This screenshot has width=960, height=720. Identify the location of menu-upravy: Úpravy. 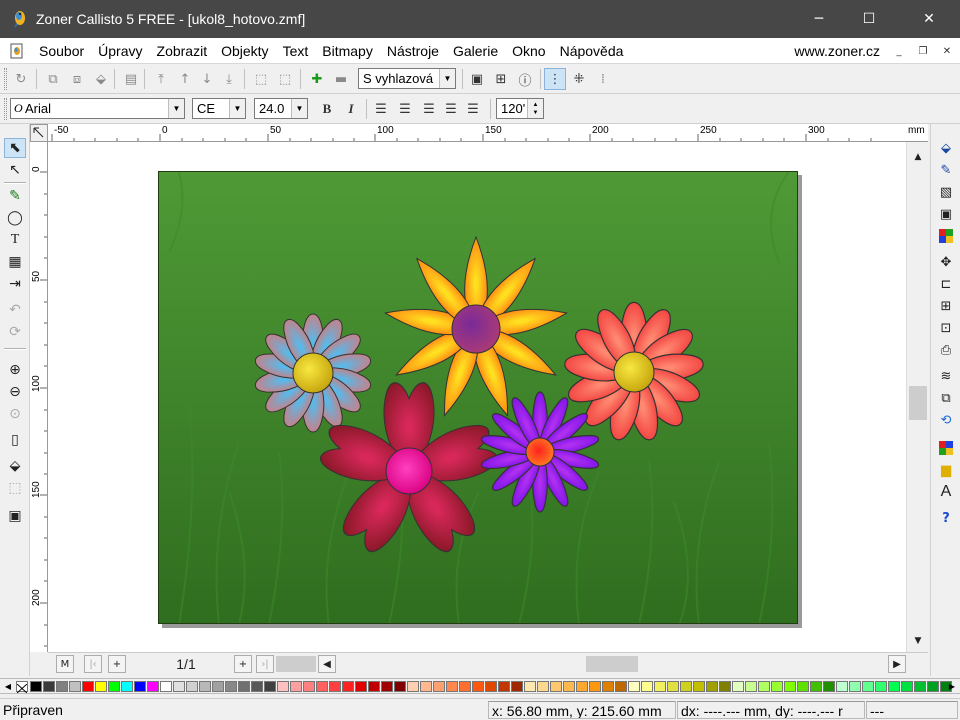
(120, 51).